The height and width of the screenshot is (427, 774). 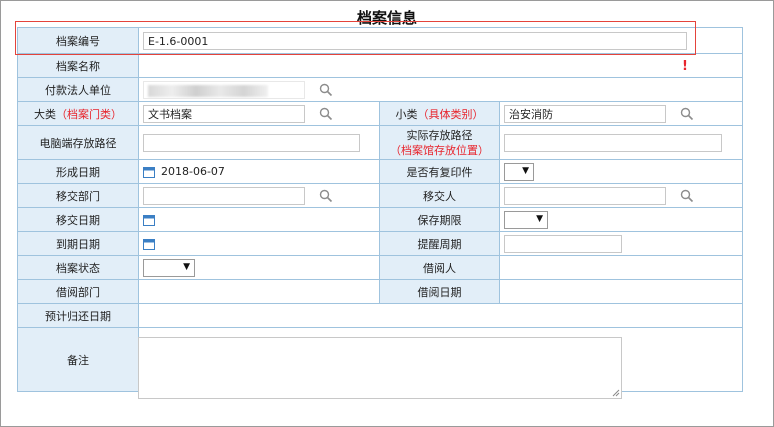 What do you see at coordinates (259, 267) in the screenshot?
I see `status-cell: ▼` at bounding box center [259, 267].